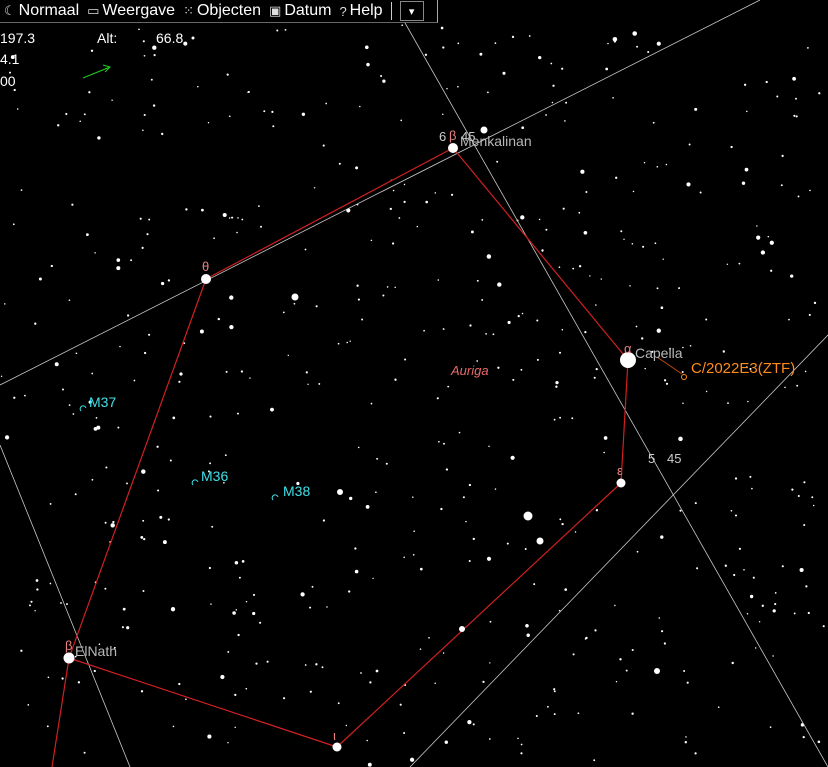 Image resolution: width=828 pixels, height=767 pixels. What do you see at coordinates (222, 11) in the screenshot?
I see `menu-objecten: ⁙ Objecten` at bounding box center [222, 11].